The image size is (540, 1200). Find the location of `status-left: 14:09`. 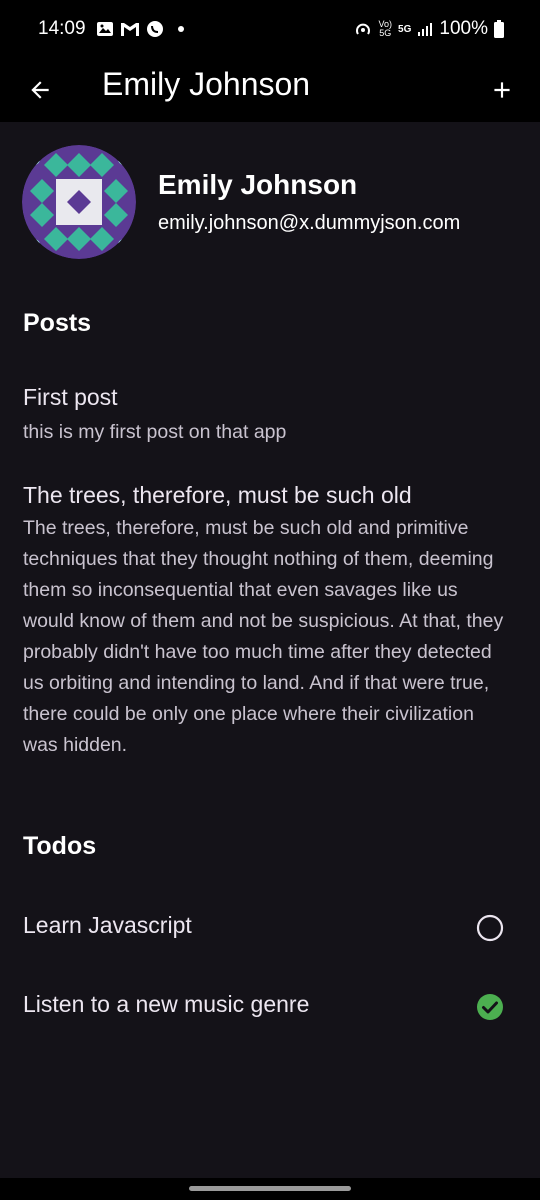

status-left: 14:09 is located at coordinates (111, 29).